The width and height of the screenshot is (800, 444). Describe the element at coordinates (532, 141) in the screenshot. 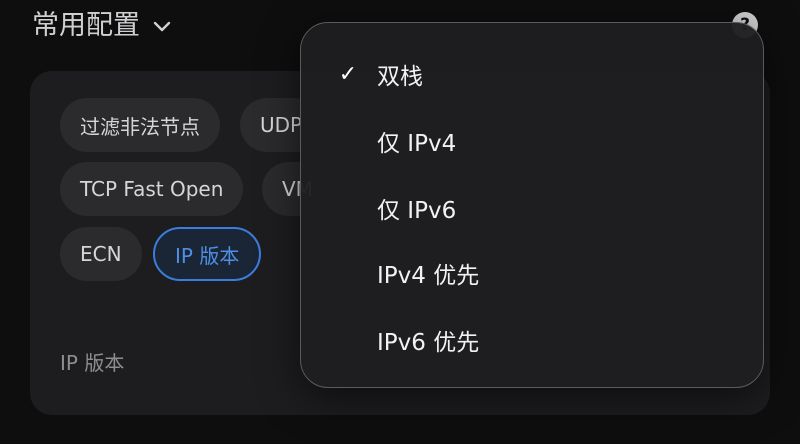

I see `menu-item-ipv4-only: 仅 IPv4` at that location.